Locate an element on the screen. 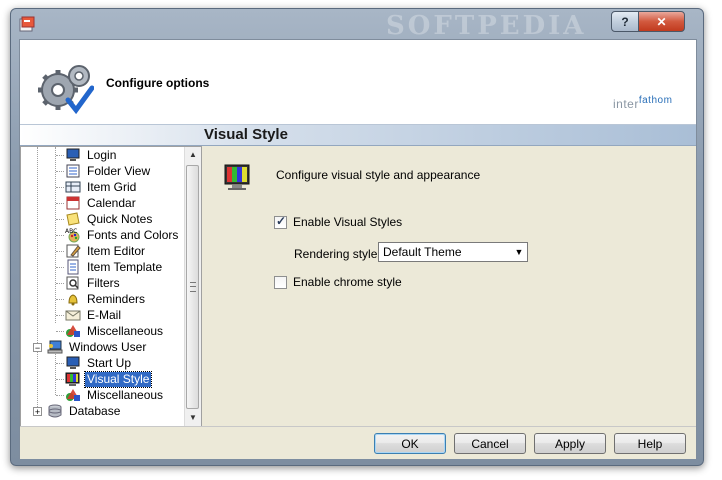 Image resolution: width=722 pixels, height=480 pixels. scroll-thumb is located at coordinates (192, 287).